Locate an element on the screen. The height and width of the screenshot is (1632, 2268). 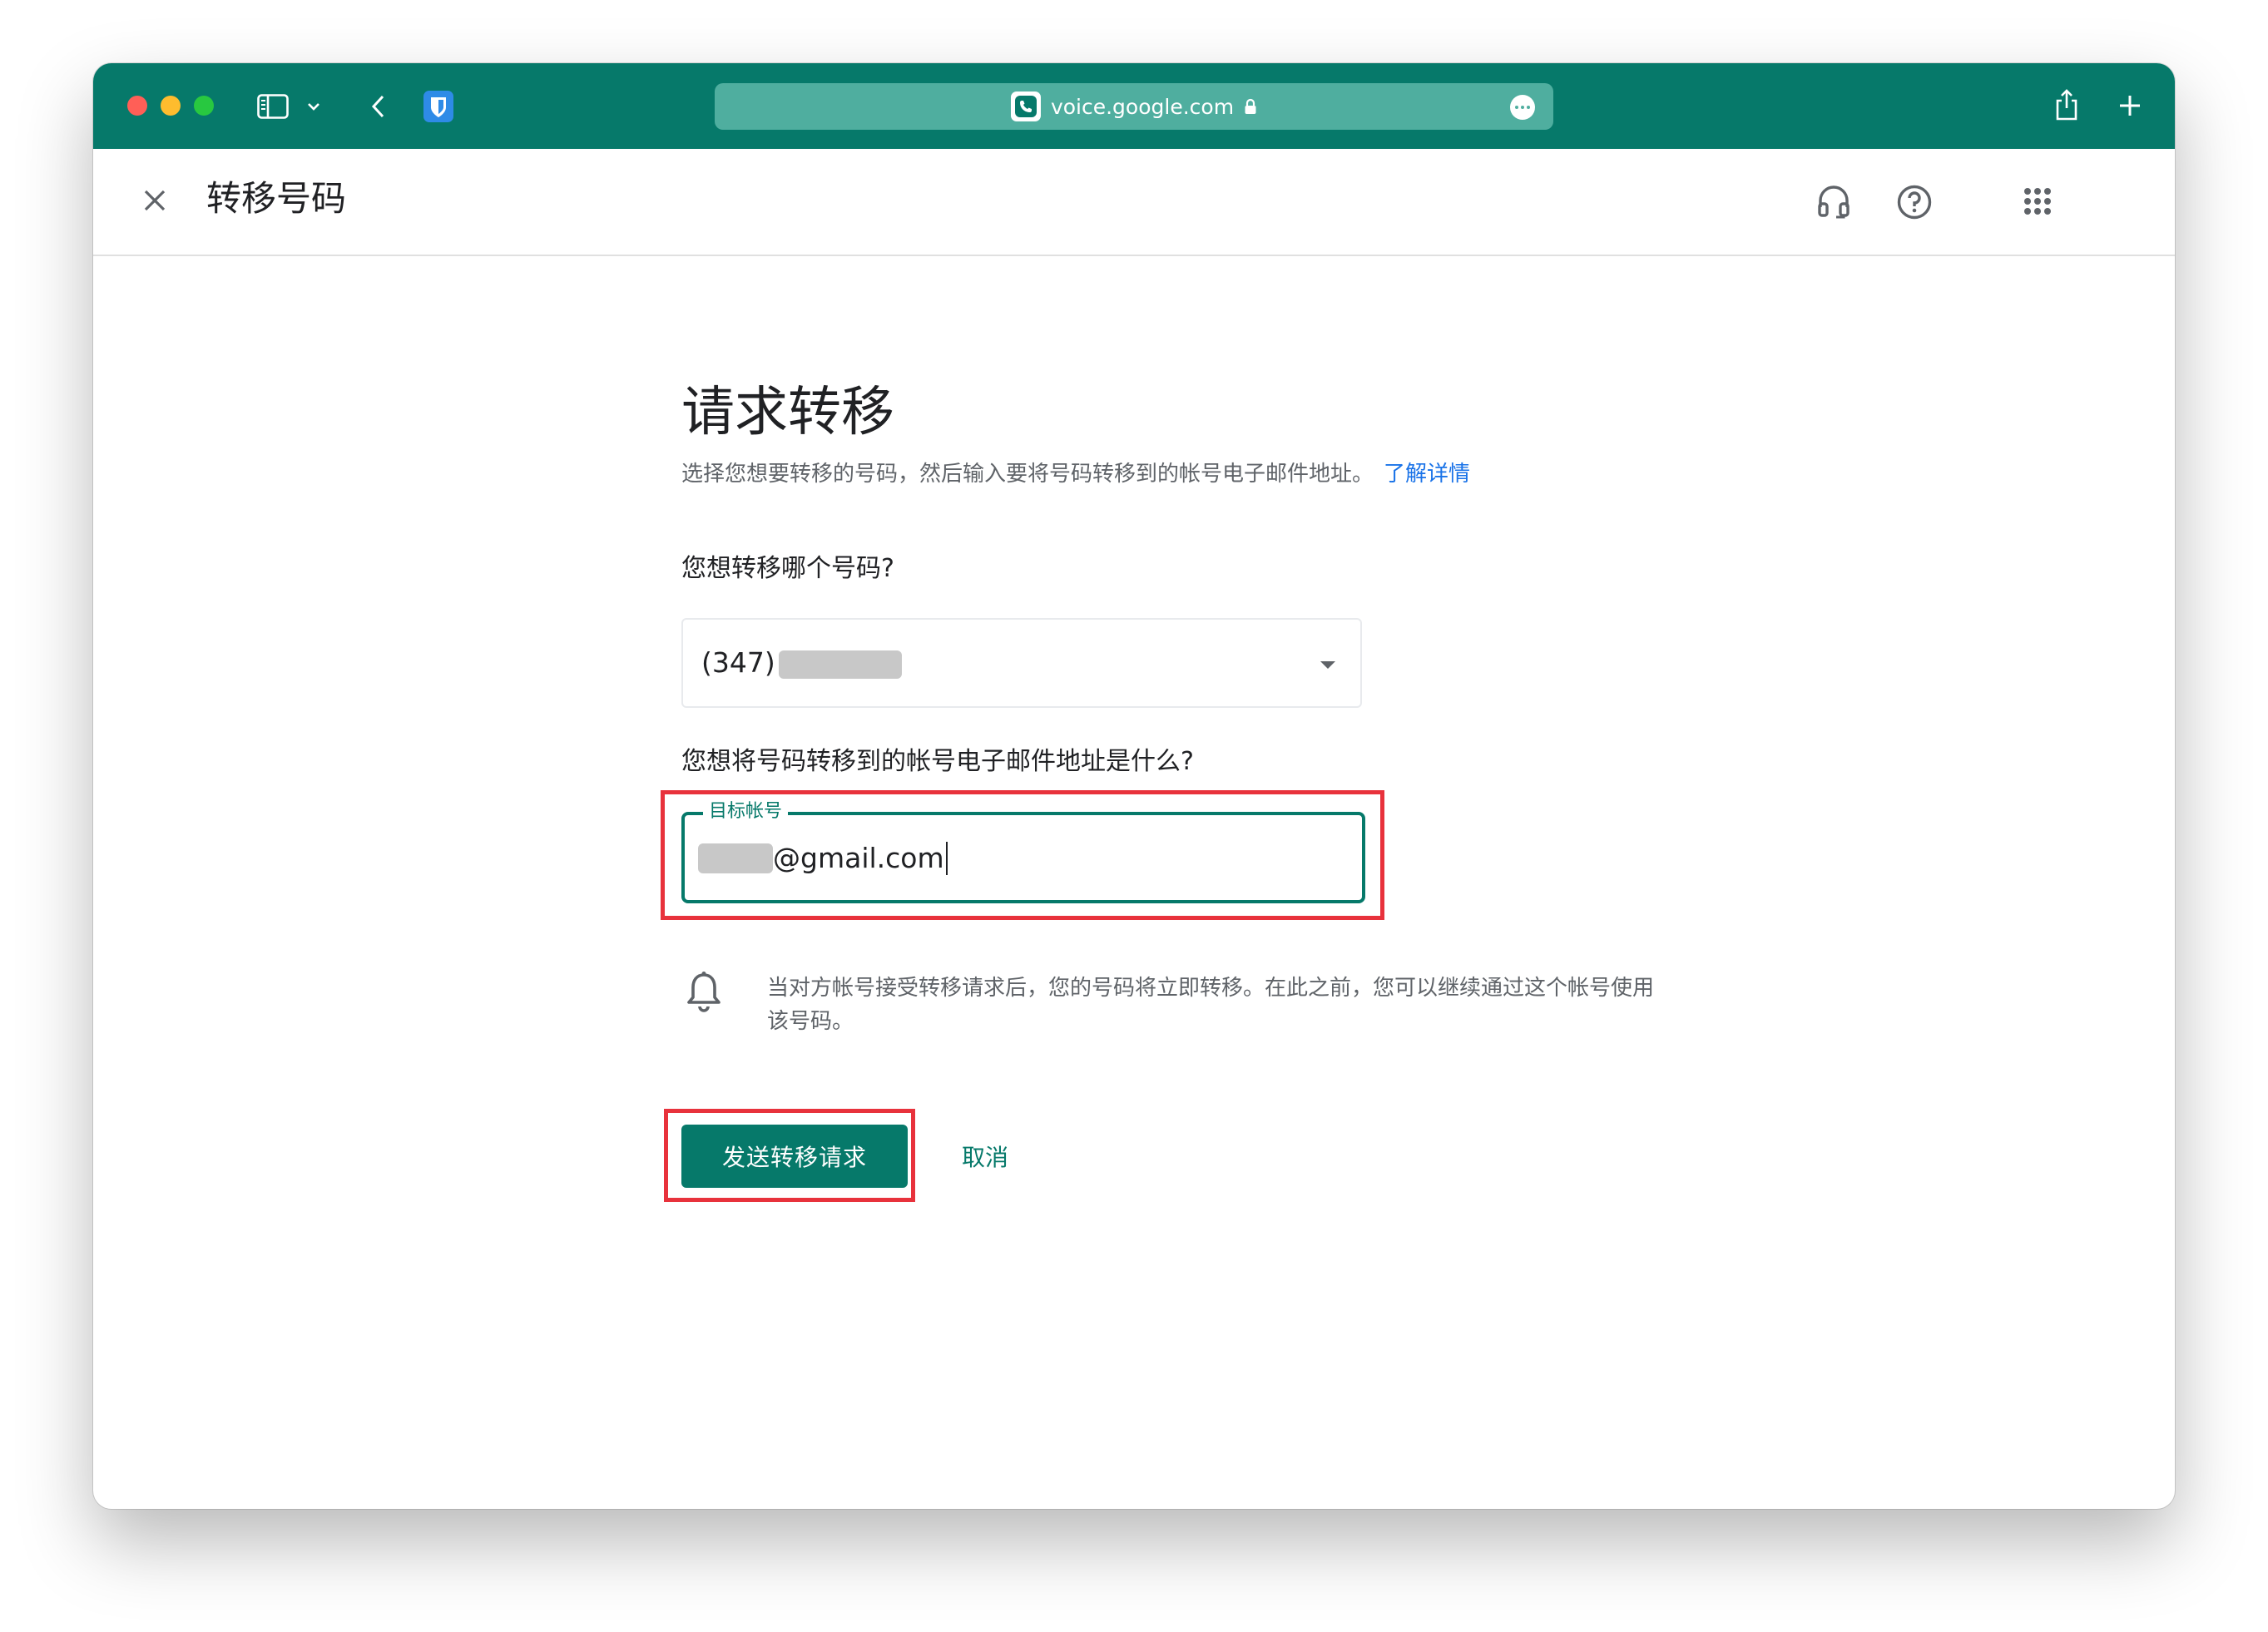
bell-icon is located at coordinates (704, 994).